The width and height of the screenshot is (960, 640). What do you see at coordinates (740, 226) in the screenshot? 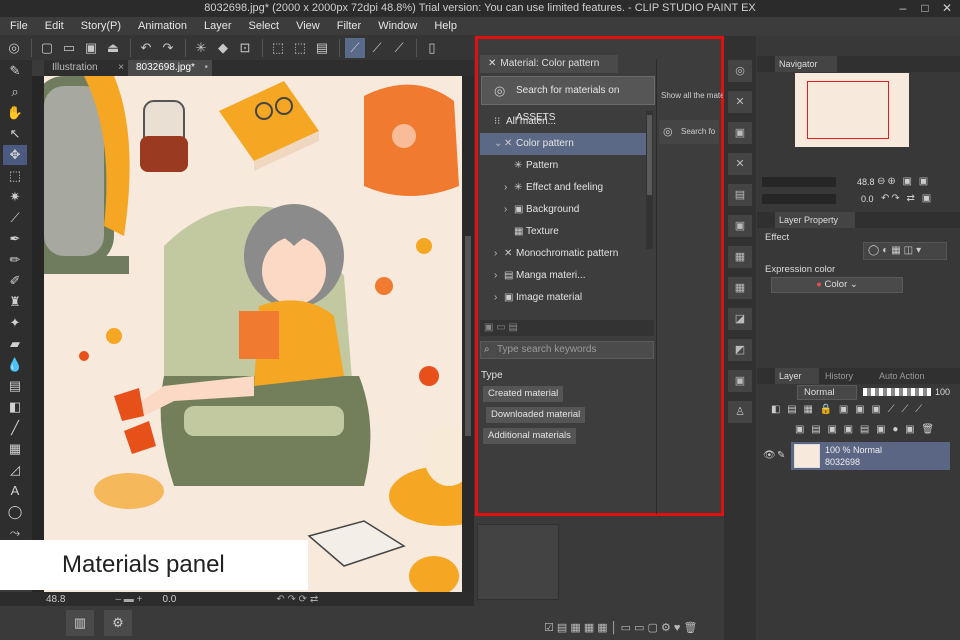
I see `background-icon: ▣` at bounding box center [740, 226].